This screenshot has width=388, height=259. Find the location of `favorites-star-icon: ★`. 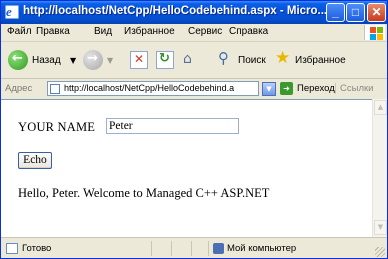

favorites-star-icon: ★ is located at coordinates (284, 58).